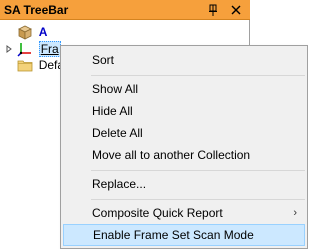 The width and height of the screenshot is (320, 249). Describe the element at coordinates (184, 111) in the screenshot. I see `menu-item-hide-all: Hide All` at that location.